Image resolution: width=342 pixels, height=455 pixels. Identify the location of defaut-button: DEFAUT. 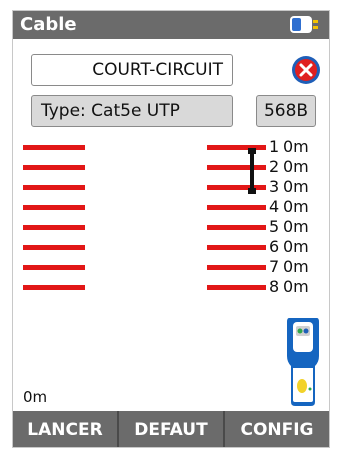
(170, 429).